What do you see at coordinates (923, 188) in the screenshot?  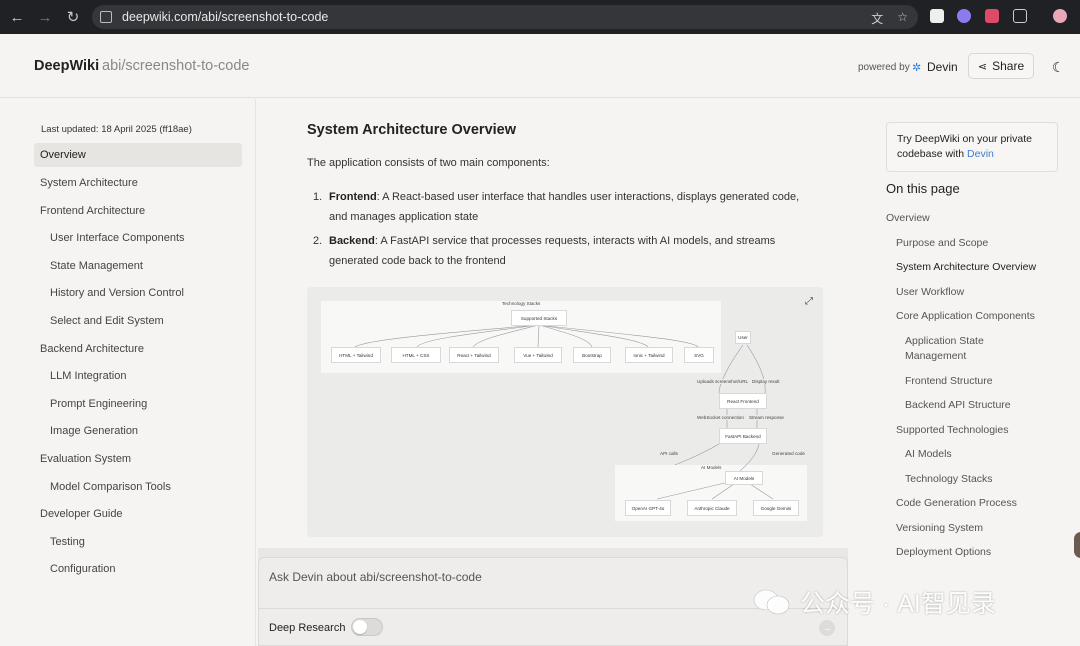 I see `on-this-page-title: On this page` at bounding box center [923, 188].